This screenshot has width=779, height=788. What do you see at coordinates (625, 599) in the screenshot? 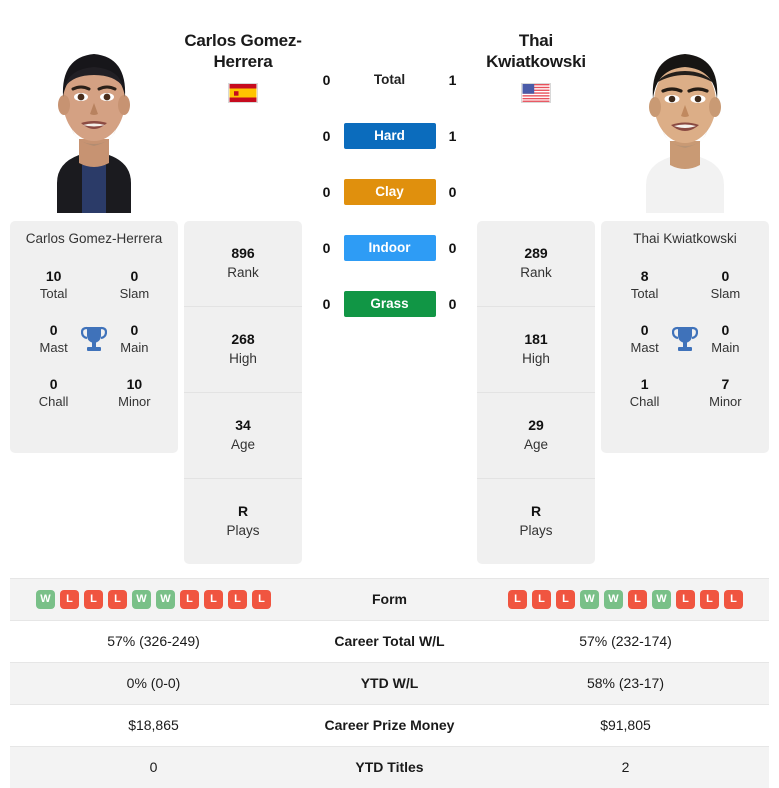
I see `right-form-badges: LLLWWLWLLL` at bounding box center [625, 599].